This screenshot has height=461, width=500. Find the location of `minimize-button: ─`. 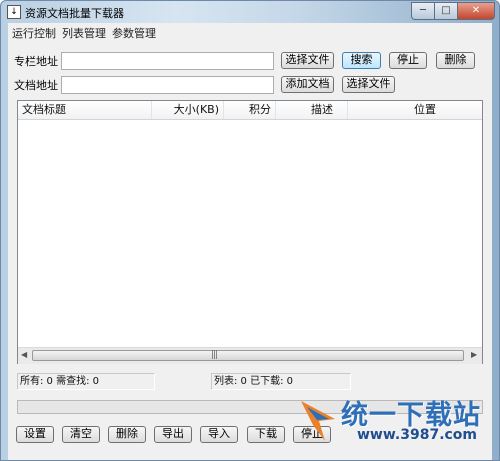

minimize-button: ─ is located at coordinates (423, 11).